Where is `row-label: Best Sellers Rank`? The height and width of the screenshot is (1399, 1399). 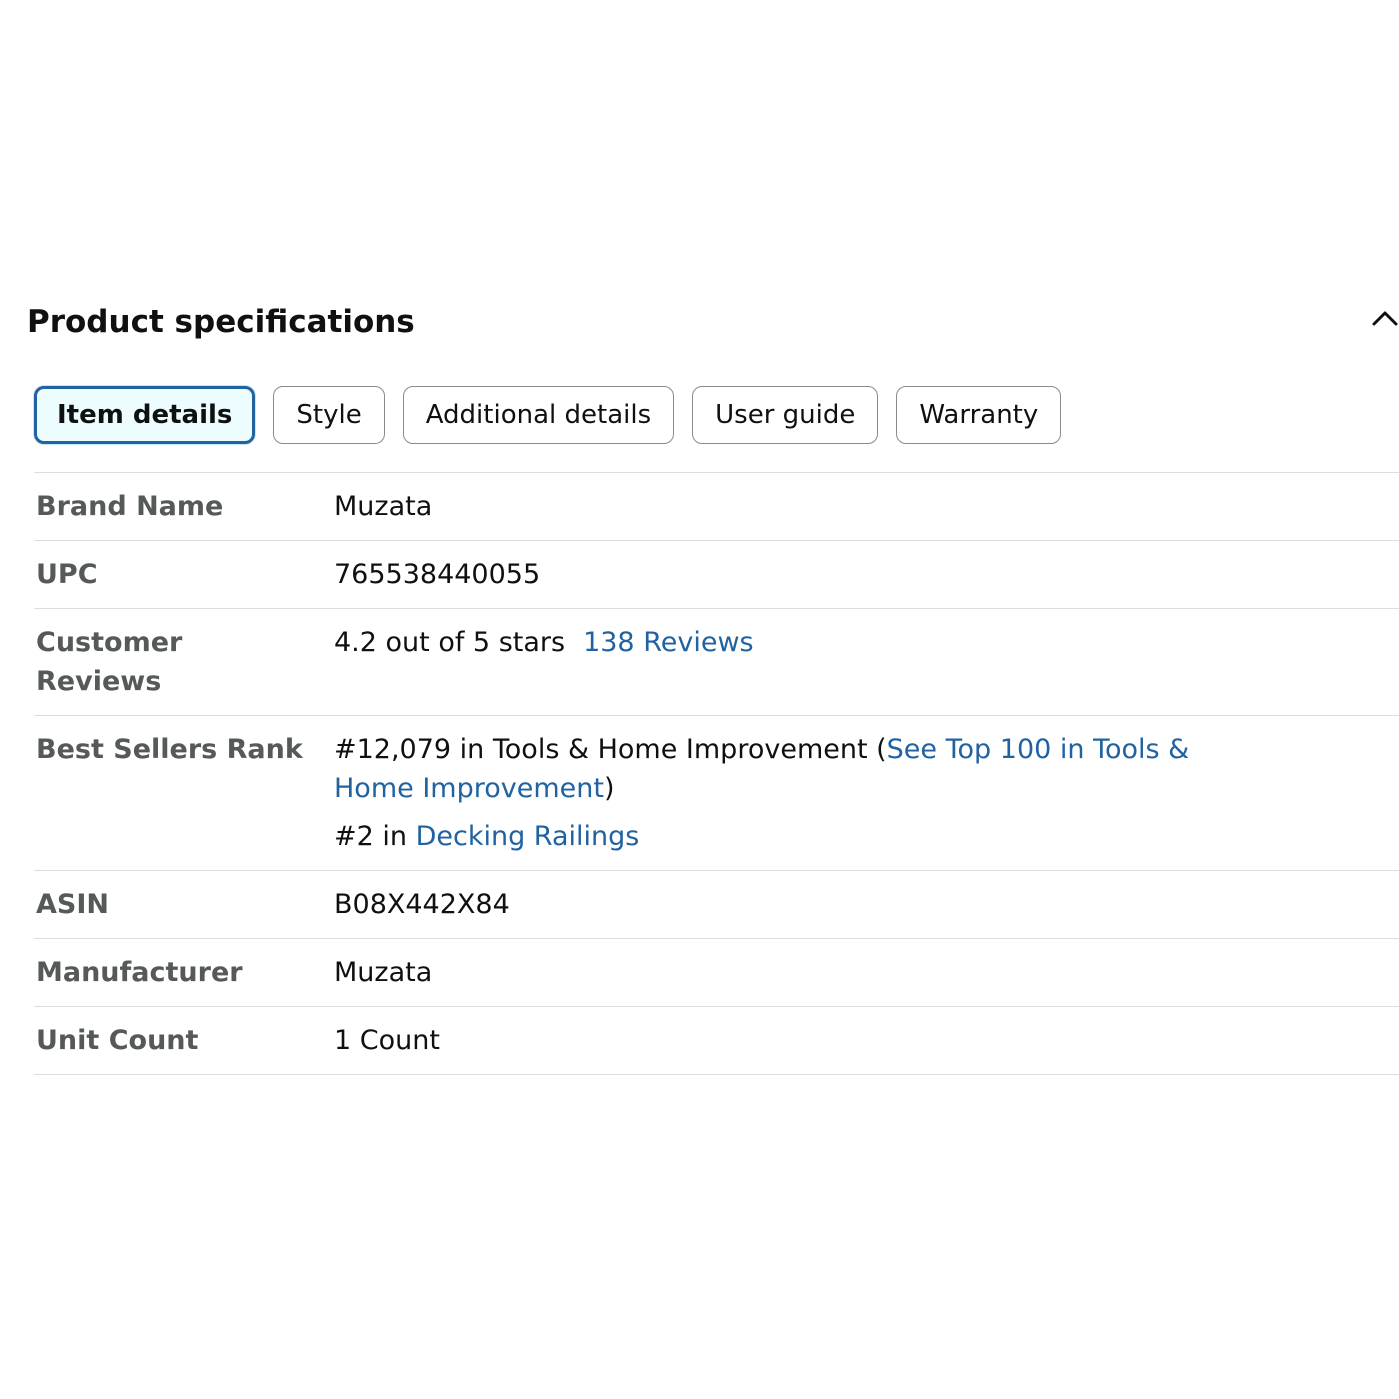 row-label: Best Sellers Rank is located at coordinates (169, 749).